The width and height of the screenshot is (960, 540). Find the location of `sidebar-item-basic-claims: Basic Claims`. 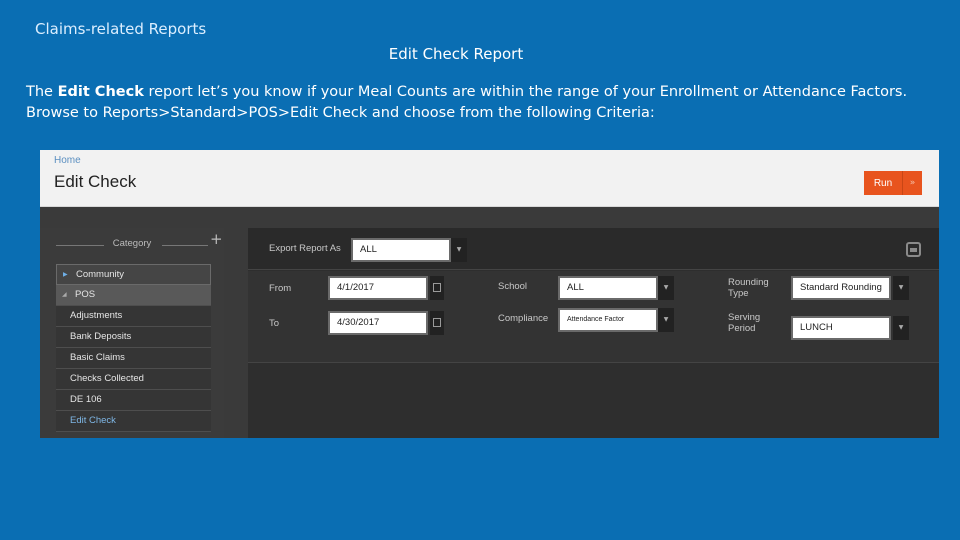

sidebar-item-basic-claims: Basic Claims is located at coordinates (133, 358).